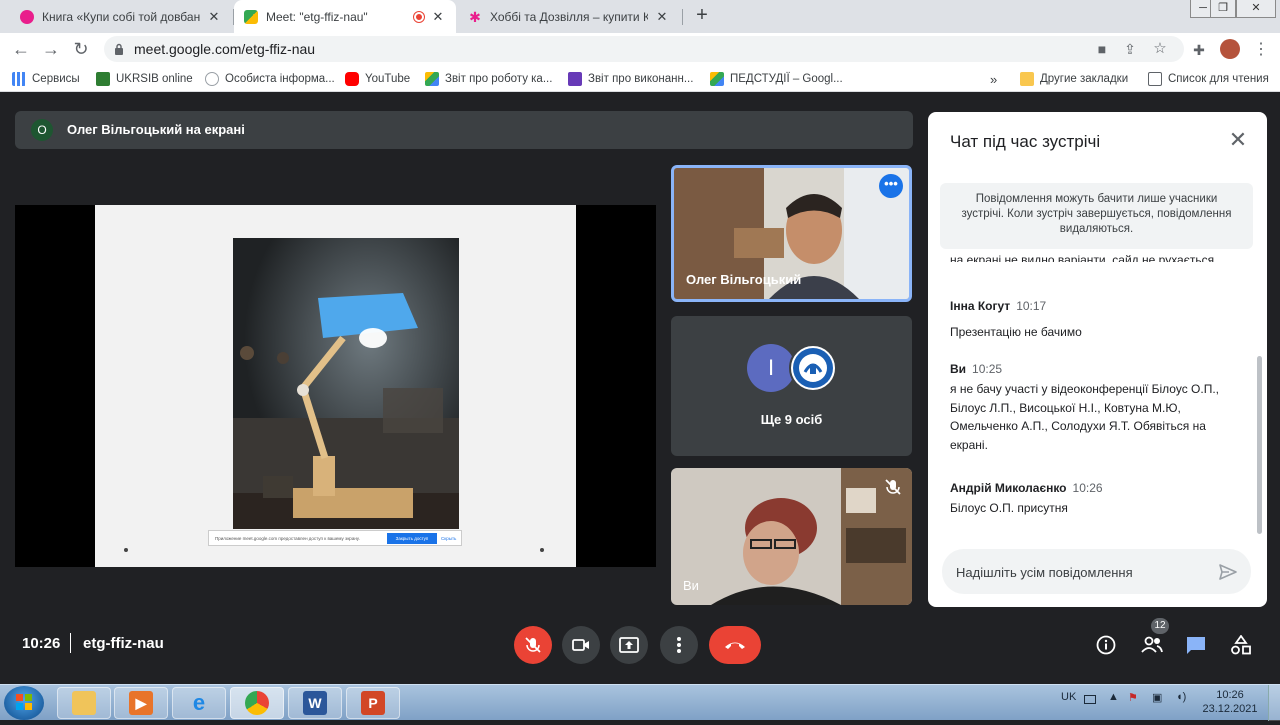  I want to click on more-vert-icon, so click(679, 645).